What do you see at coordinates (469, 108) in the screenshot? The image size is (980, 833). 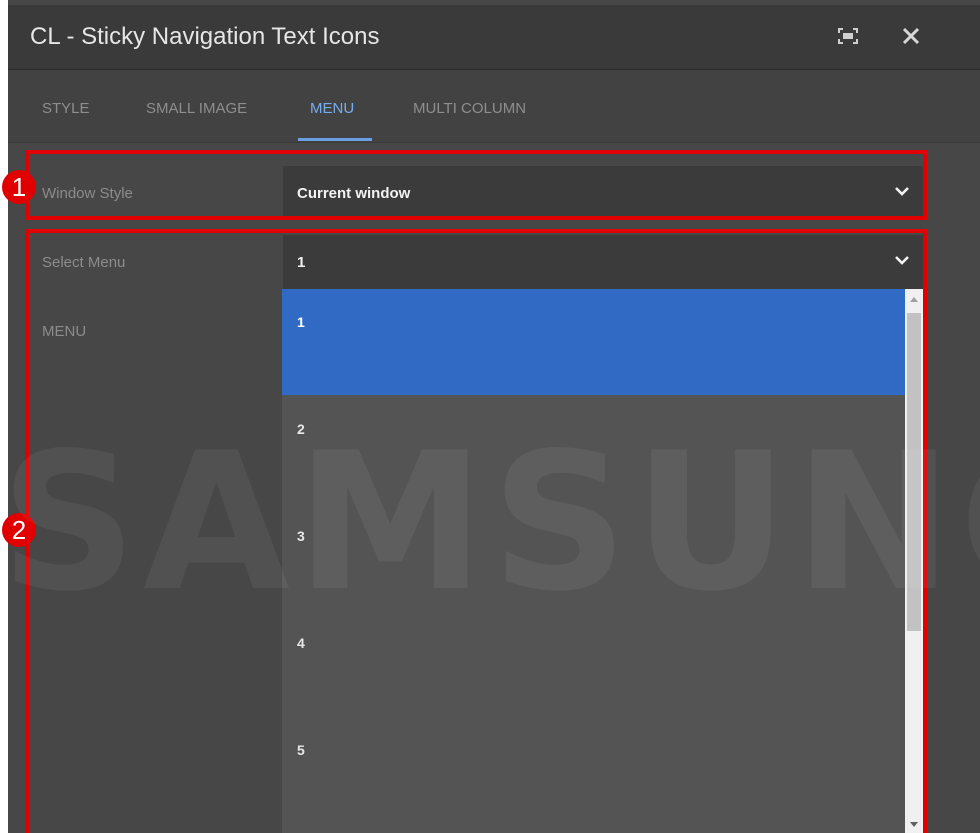 I see `tab-multi-column: MULTI COLUMN` at bounding box center [469, 108].